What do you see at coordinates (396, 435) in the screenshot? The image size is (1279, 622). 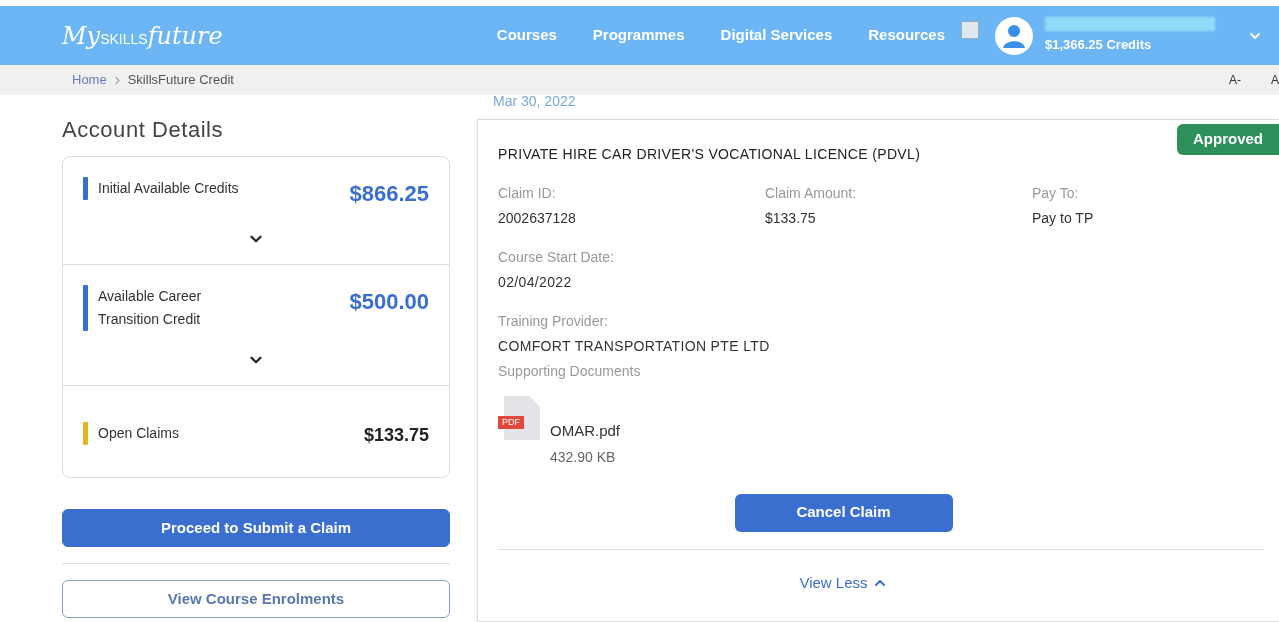 I see `credit-amount: $133.75` at bounding box center [396, 435].